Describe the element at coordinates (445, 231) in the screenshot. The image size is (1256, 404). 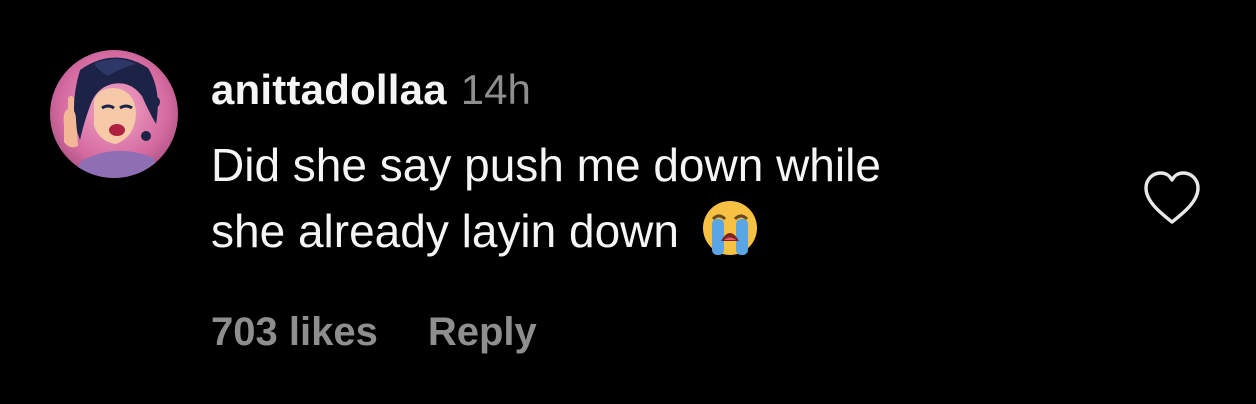
I see `comment-text-line-2: she already layin down` at that location.